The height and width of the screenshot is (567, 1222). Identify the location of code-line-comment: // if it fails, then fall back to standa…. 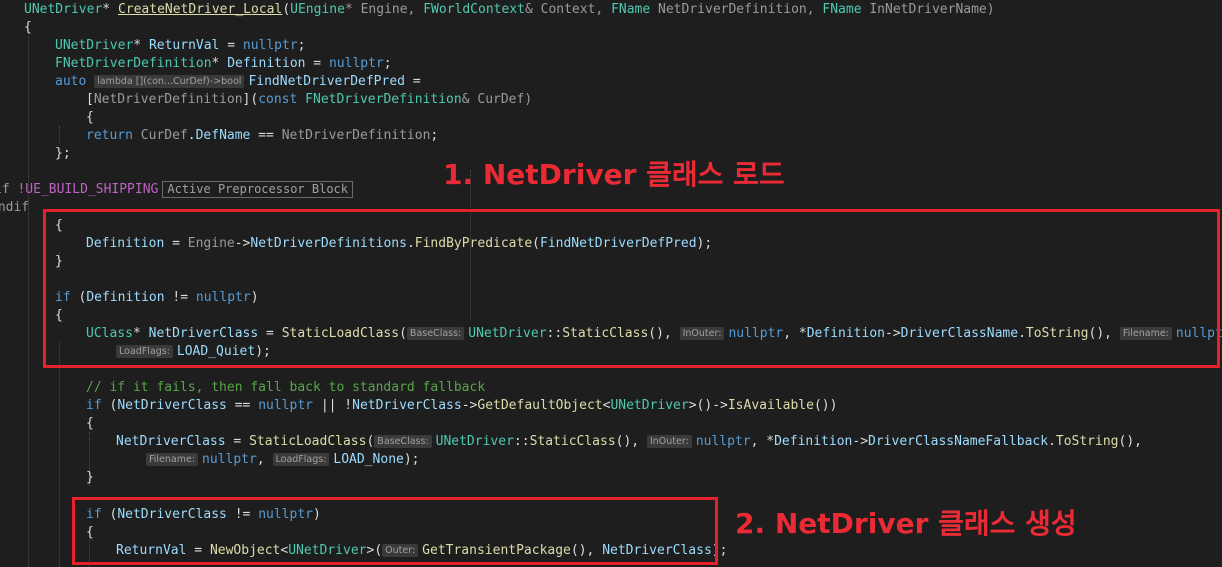
(286, 387).